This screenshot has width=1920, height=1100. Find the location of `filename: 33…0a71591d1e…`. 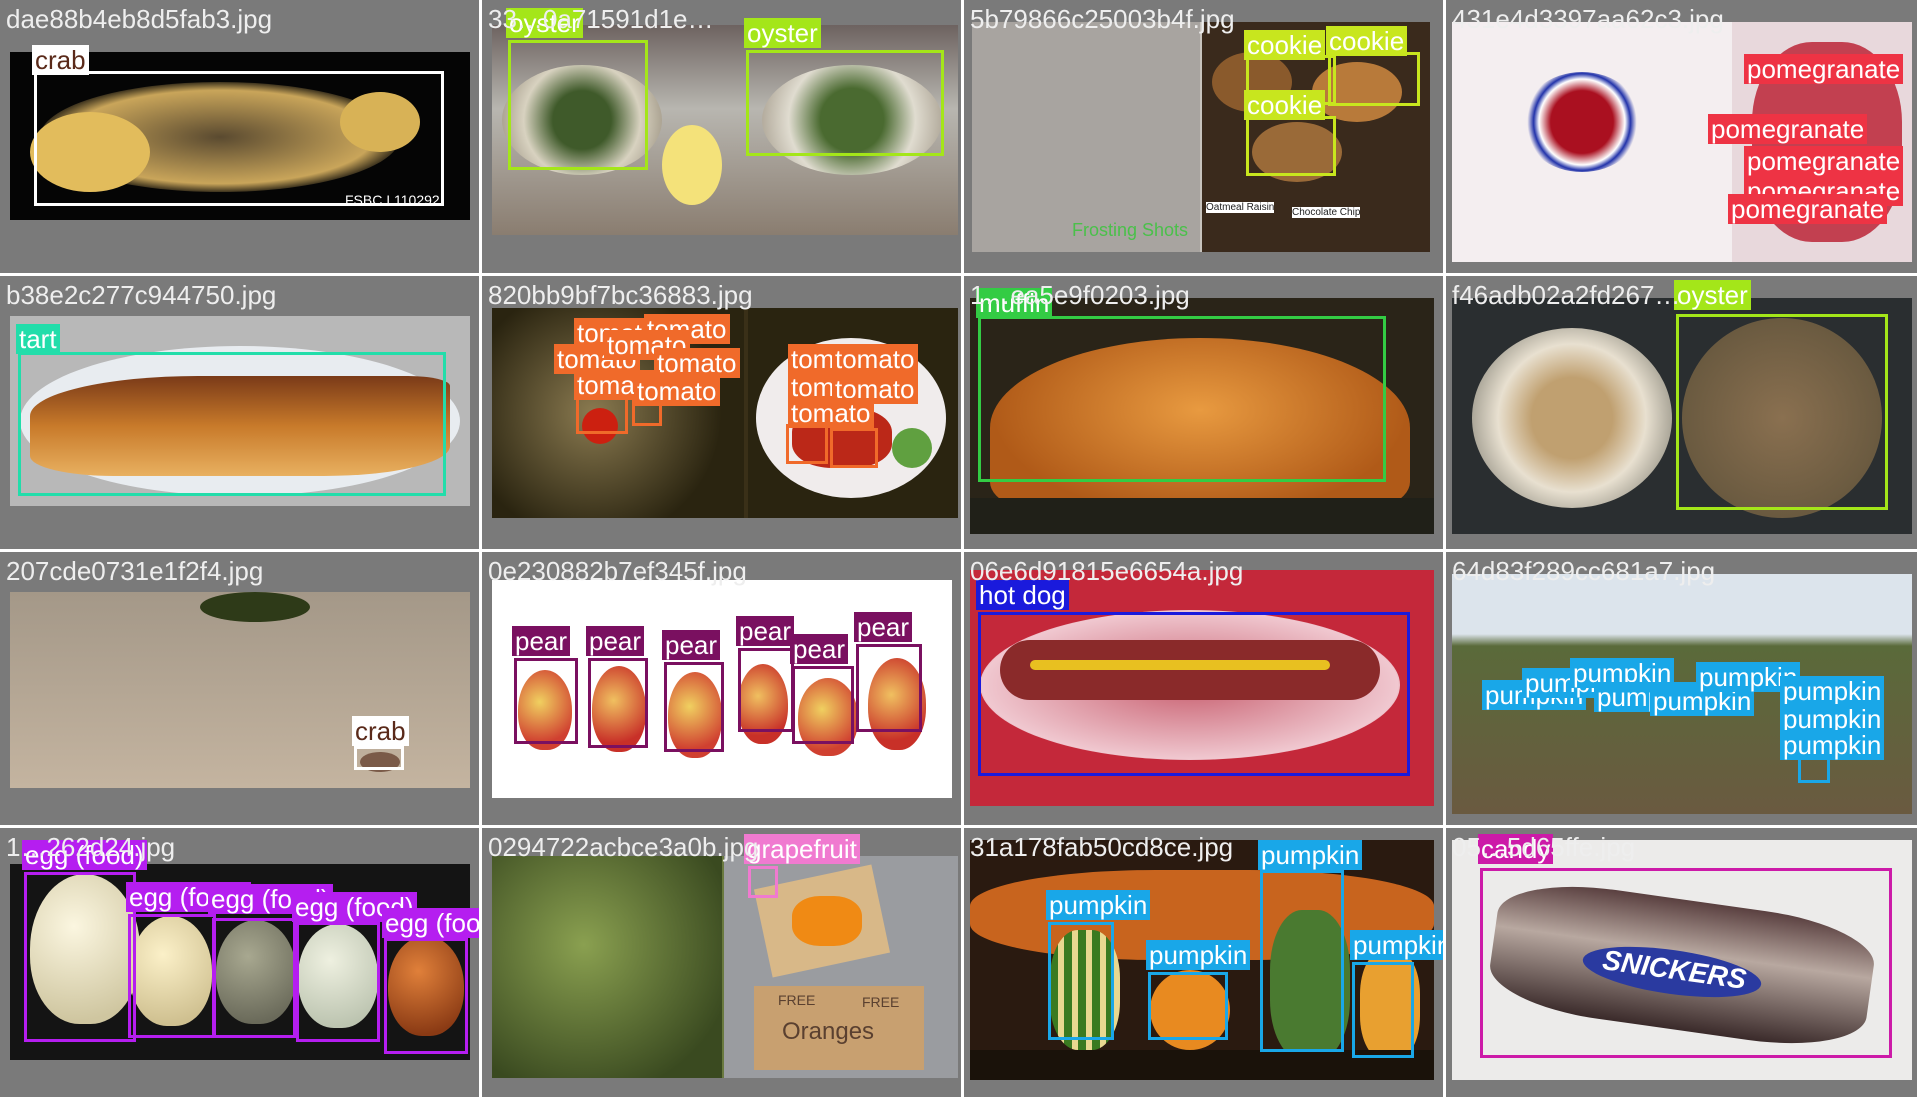

filename: 33…0a71591d1e… is located at coordinates (601, 19).